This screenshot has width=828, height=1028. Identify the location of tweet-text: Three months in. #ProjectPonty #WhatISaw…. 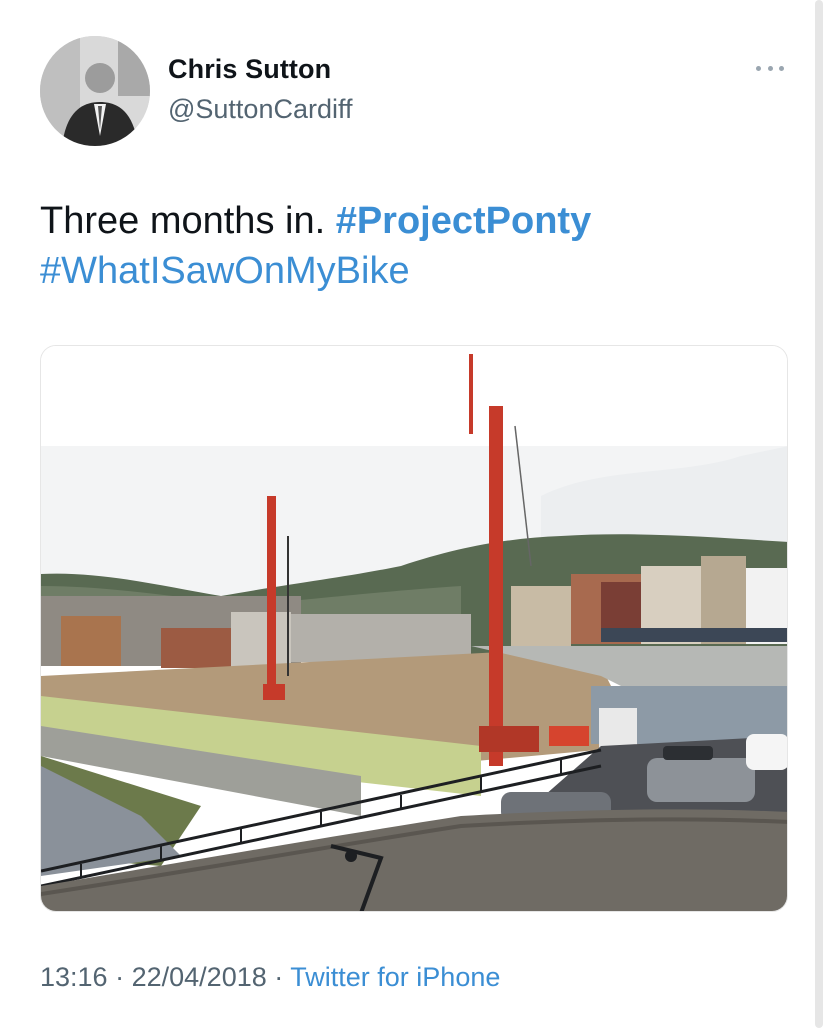
(420, 246).